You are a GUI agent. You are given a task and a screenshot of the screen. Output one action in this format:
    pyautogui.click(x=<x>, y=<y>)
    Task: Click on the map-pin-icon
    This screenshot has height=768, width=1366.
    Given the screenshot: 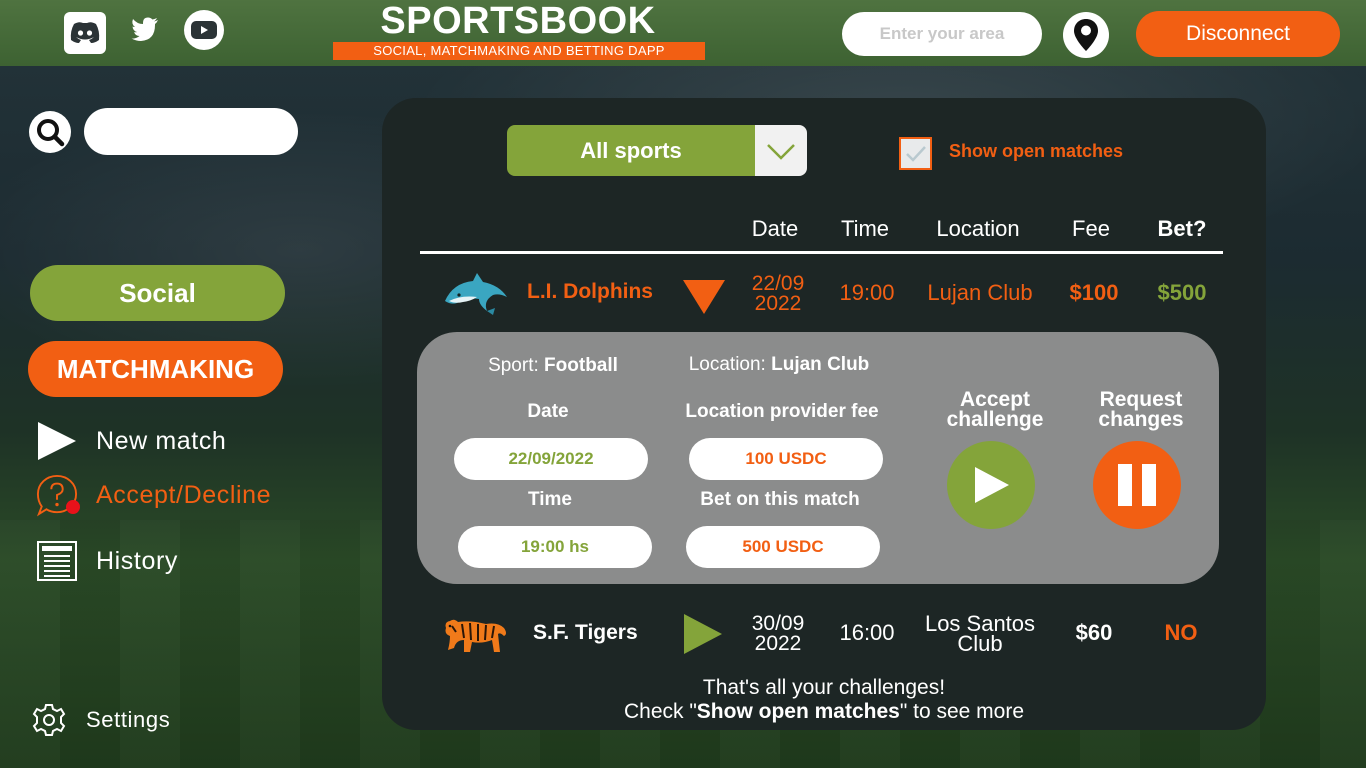 What is the action you would take?
    pyautogui.click(x=1086, y=35)
    